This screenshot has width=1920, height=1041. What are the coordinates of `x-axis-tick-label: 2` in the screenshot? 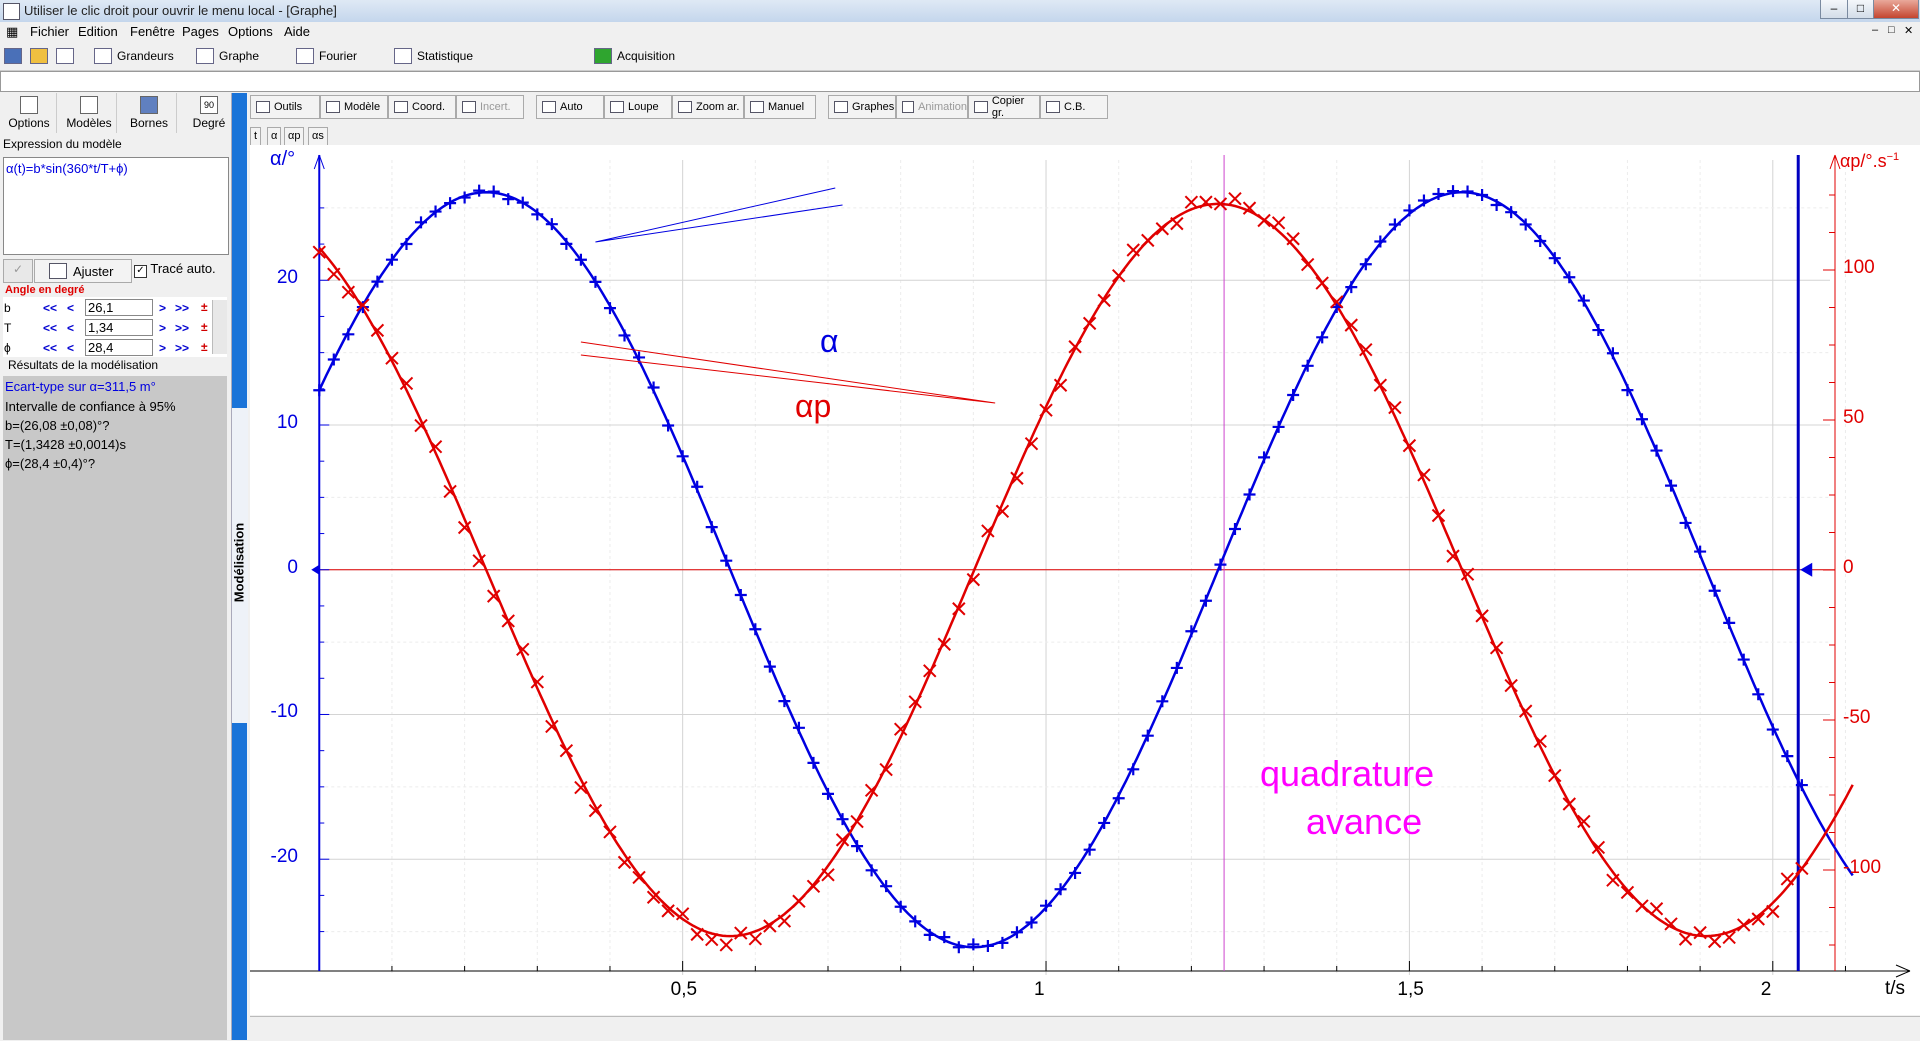 It's located at (1766, 989).